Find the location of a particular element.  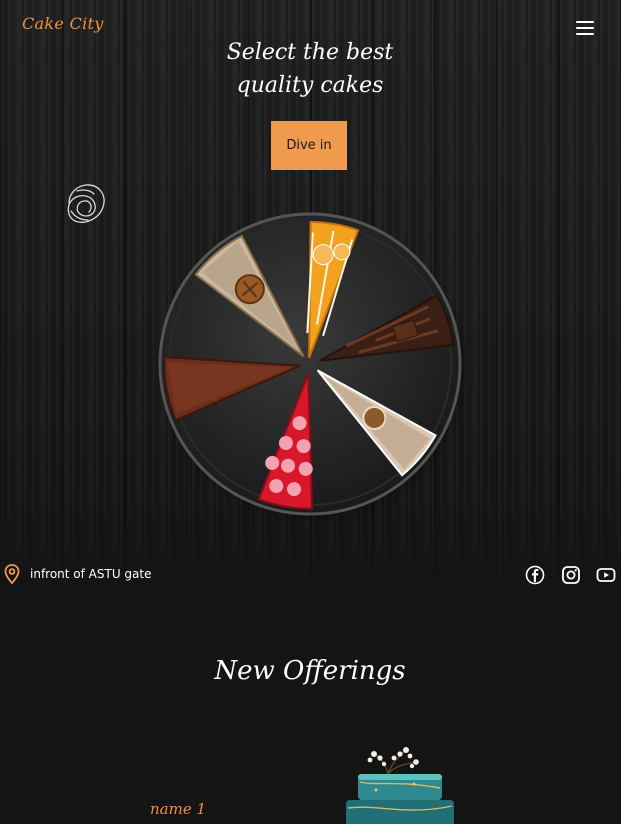

location-bar: infront of ASTU gate is located at coordinates (310, 575).